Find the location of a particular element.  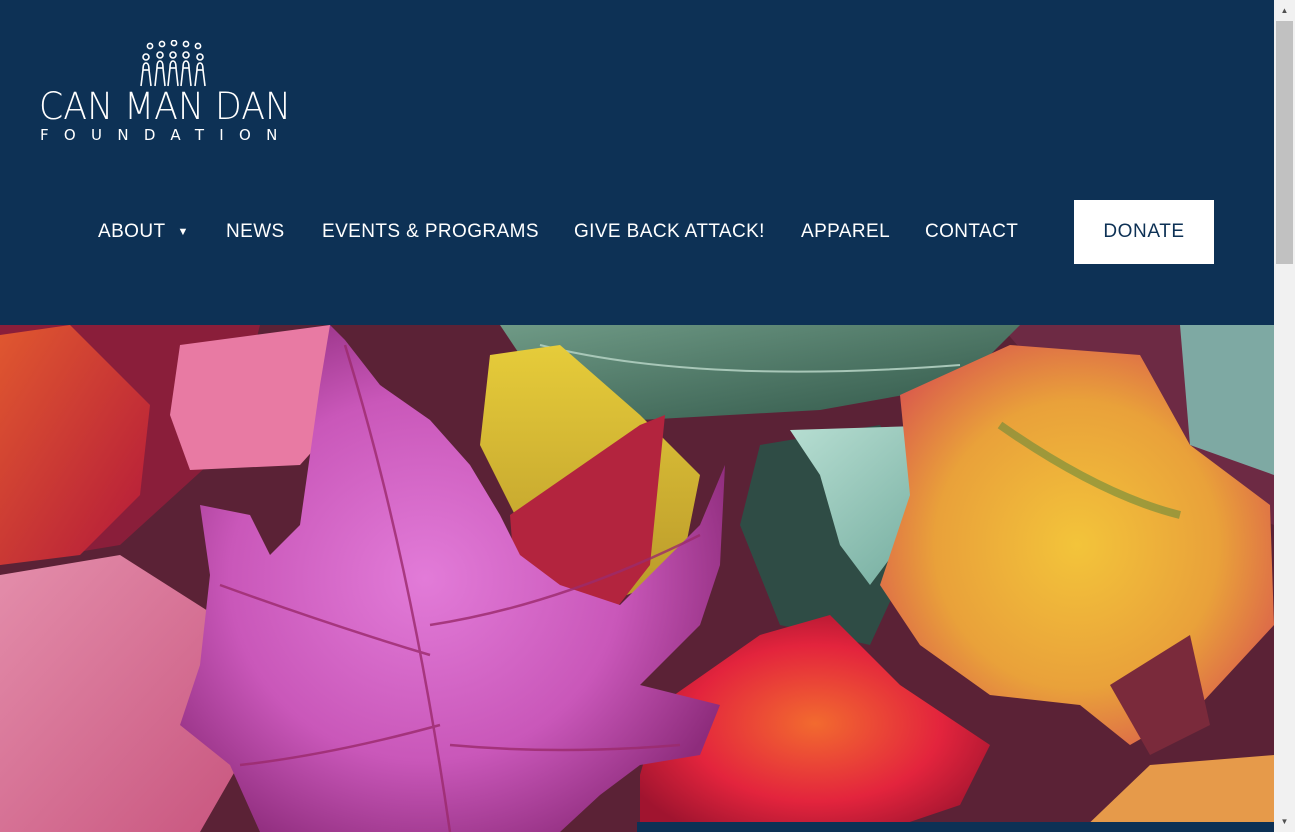

page-scrollbar: ▲ ▼ is located at coordinates (1284, 416).